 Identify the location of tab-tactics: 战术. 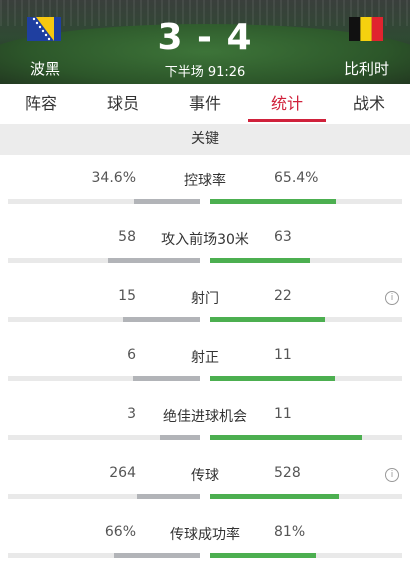
(369, 104).